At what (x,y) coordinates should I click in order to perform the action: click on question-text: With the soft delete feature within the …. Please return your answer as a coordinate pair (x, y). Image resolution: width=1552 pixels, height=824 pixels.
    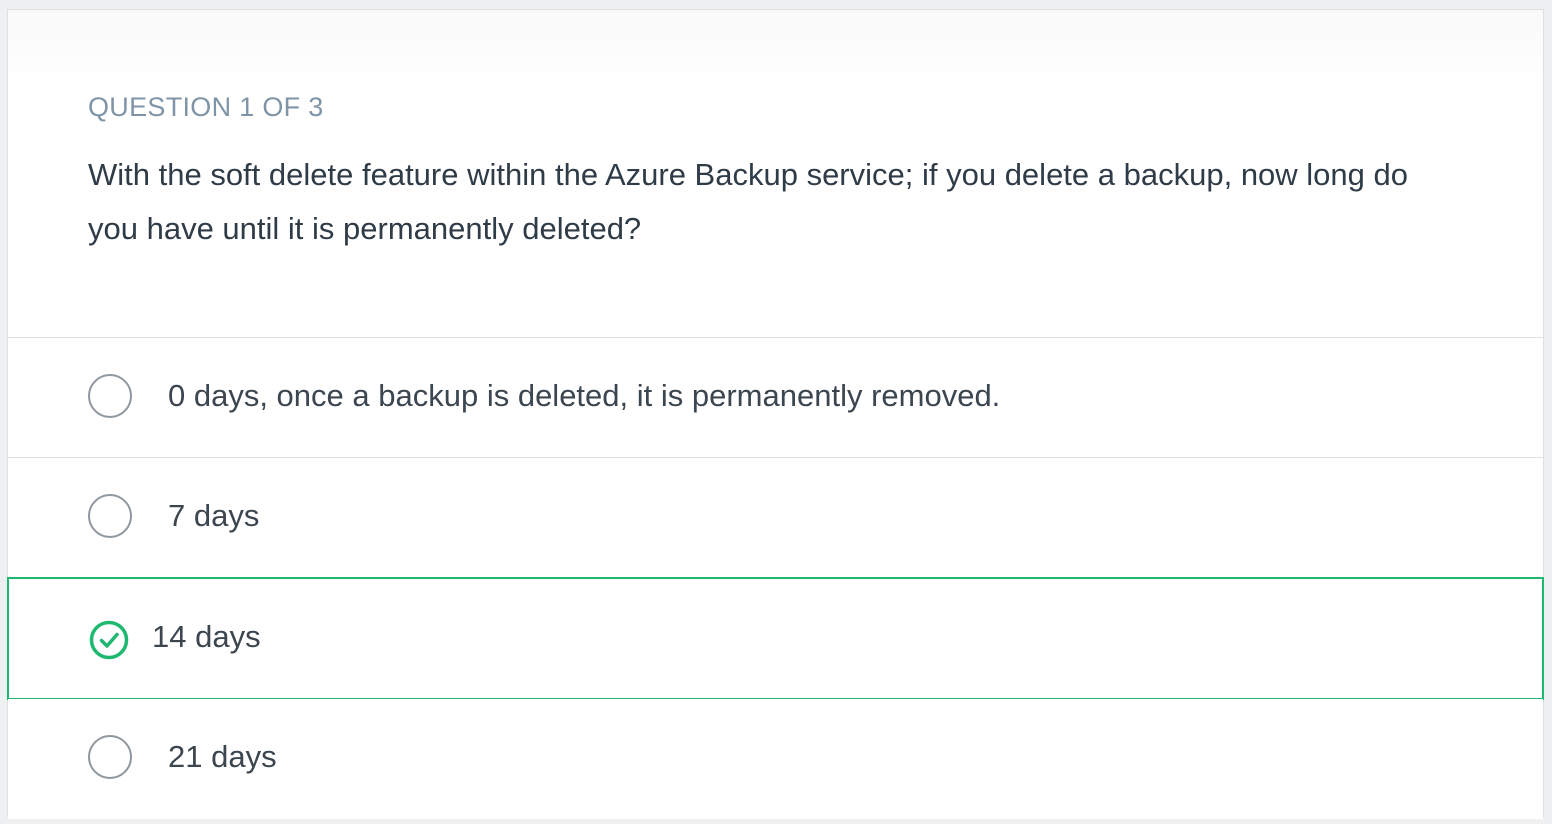
    Looking at the image, I should click on (748, 201).